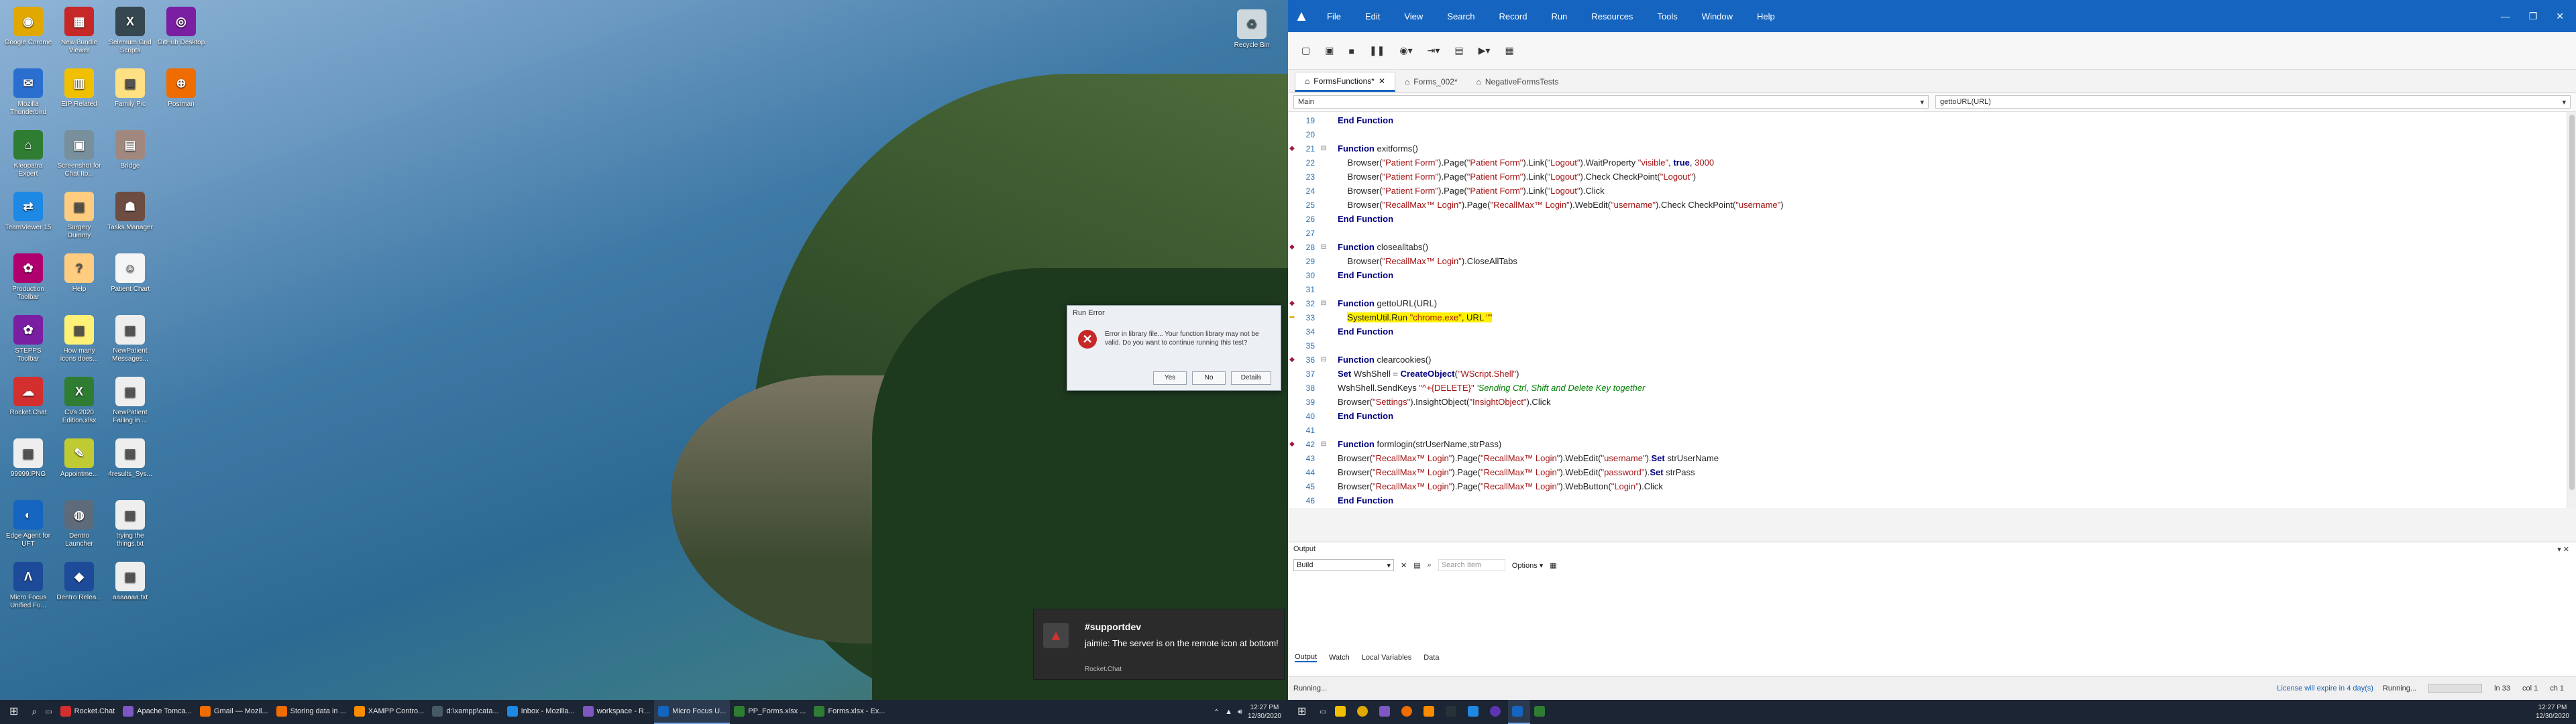  What do you see at coordinates (28, 33) in the screenshot?
I see `desktop-icon: ◉ Google Chrome` at bounding box center [28, 33].